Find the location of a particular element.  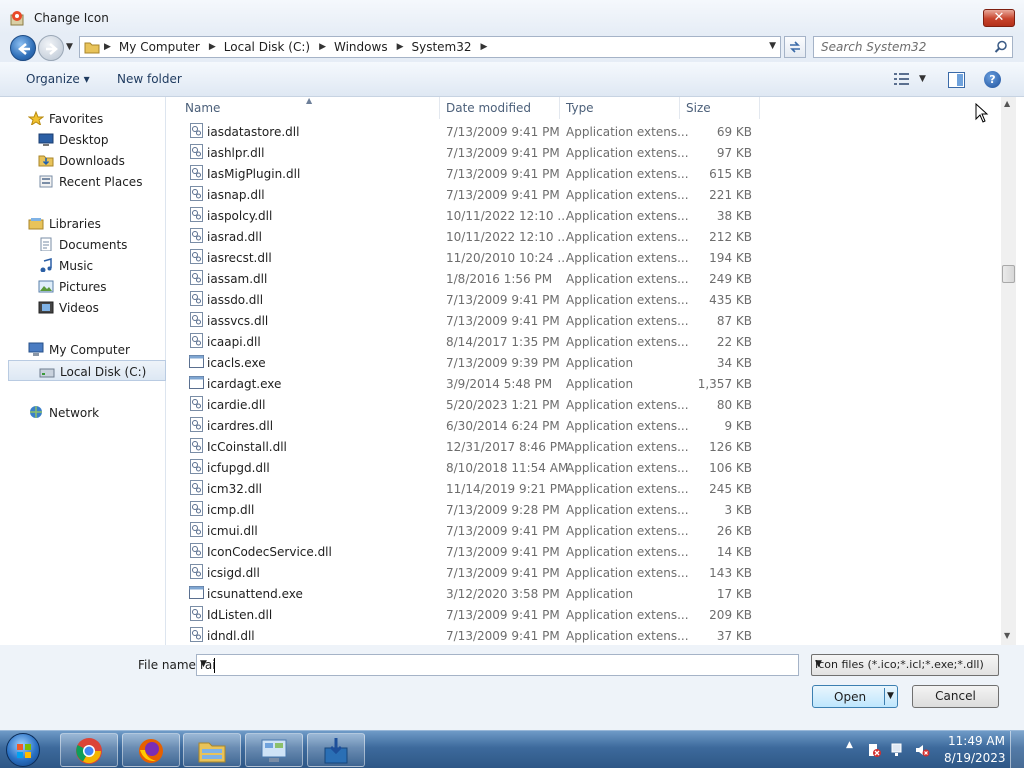

network-tray-icon is located at coordinates (898, 750).